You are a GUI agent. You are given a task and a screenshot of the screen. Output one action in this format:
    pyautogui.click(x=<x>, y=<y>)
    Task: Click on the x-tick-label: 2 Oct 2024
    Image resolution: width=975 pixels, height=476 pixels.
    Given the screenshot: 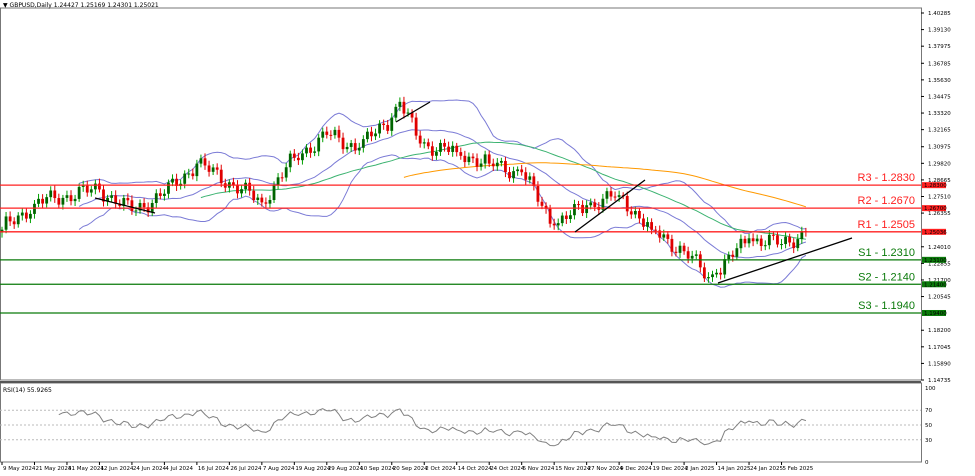 What is the action you would take?
    pyautogui.click(x=440, y=469)
    